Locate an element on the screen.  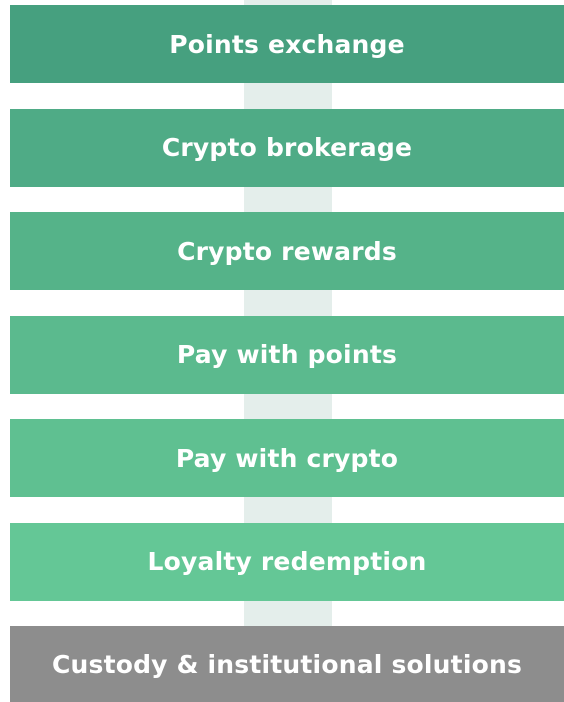
layer-label: Points exchange is located at coordinates (287, 44).